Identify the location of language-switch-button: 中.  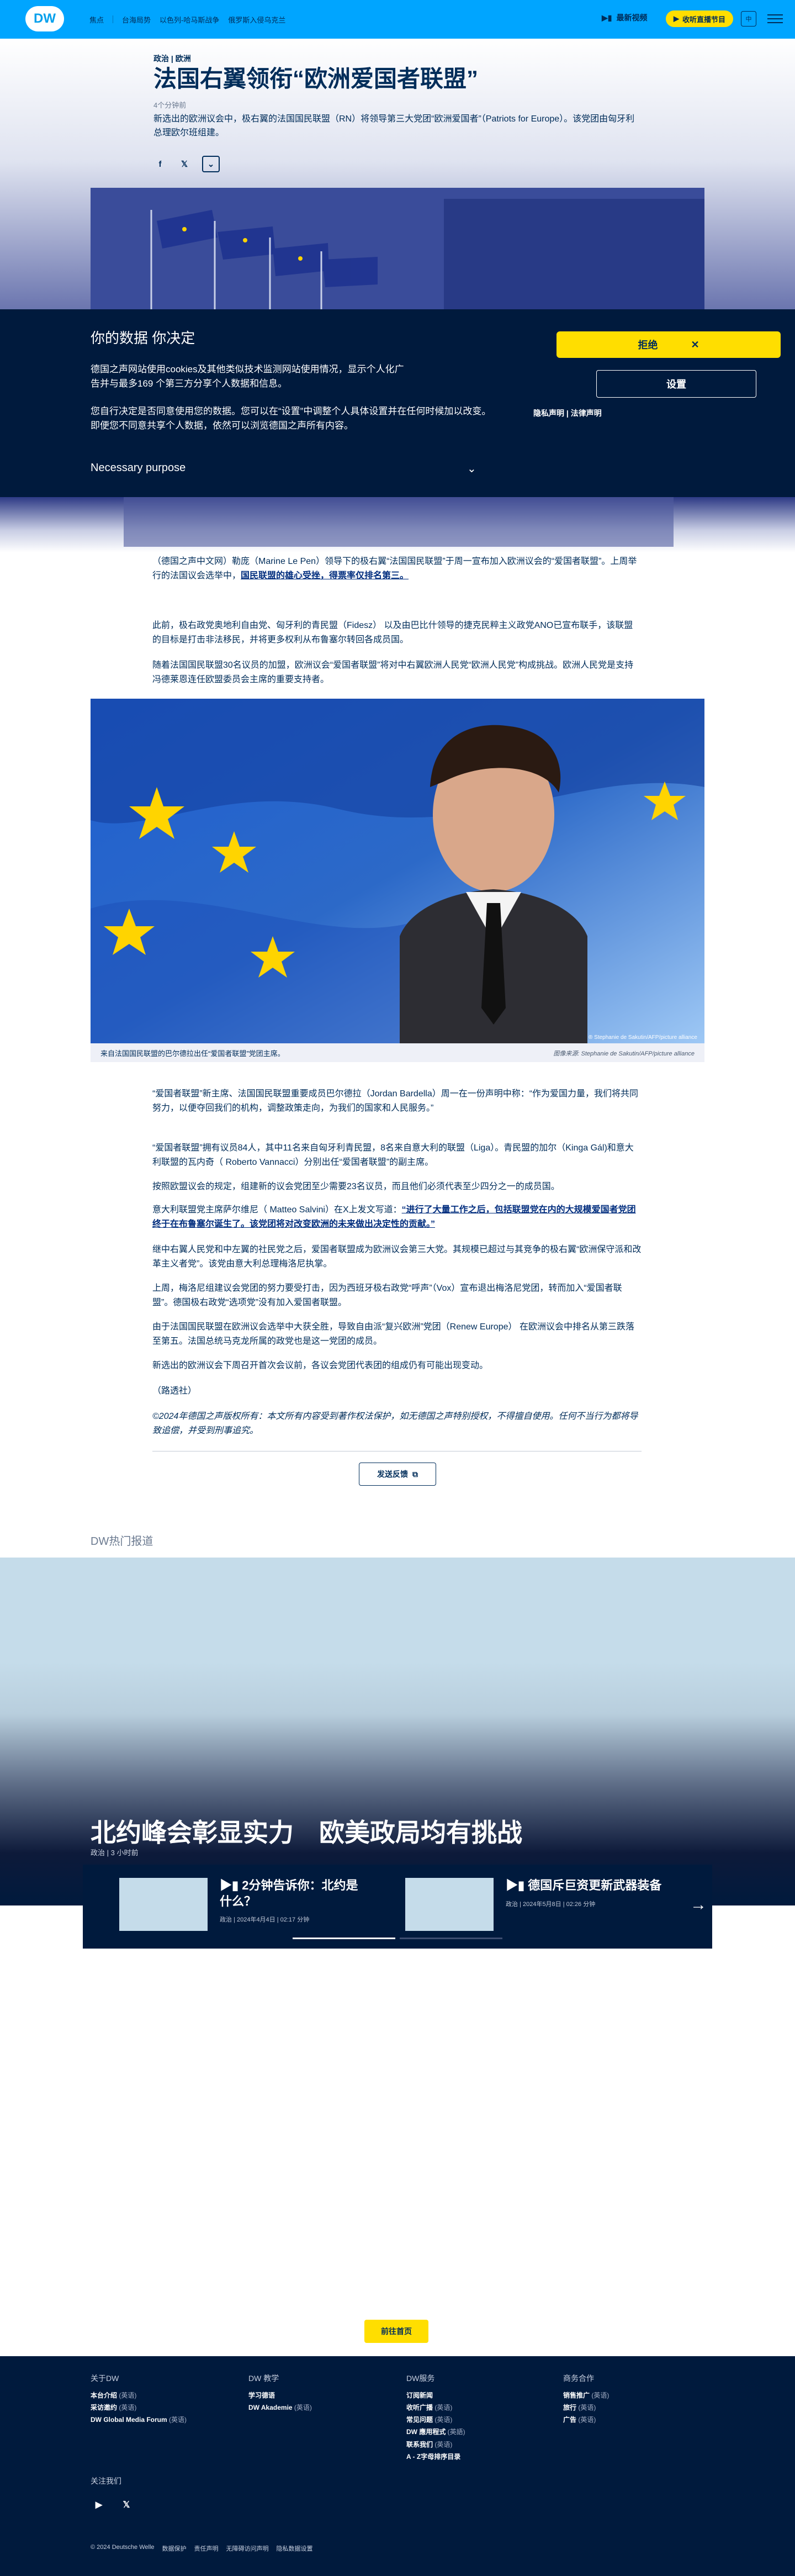
(748, 19).